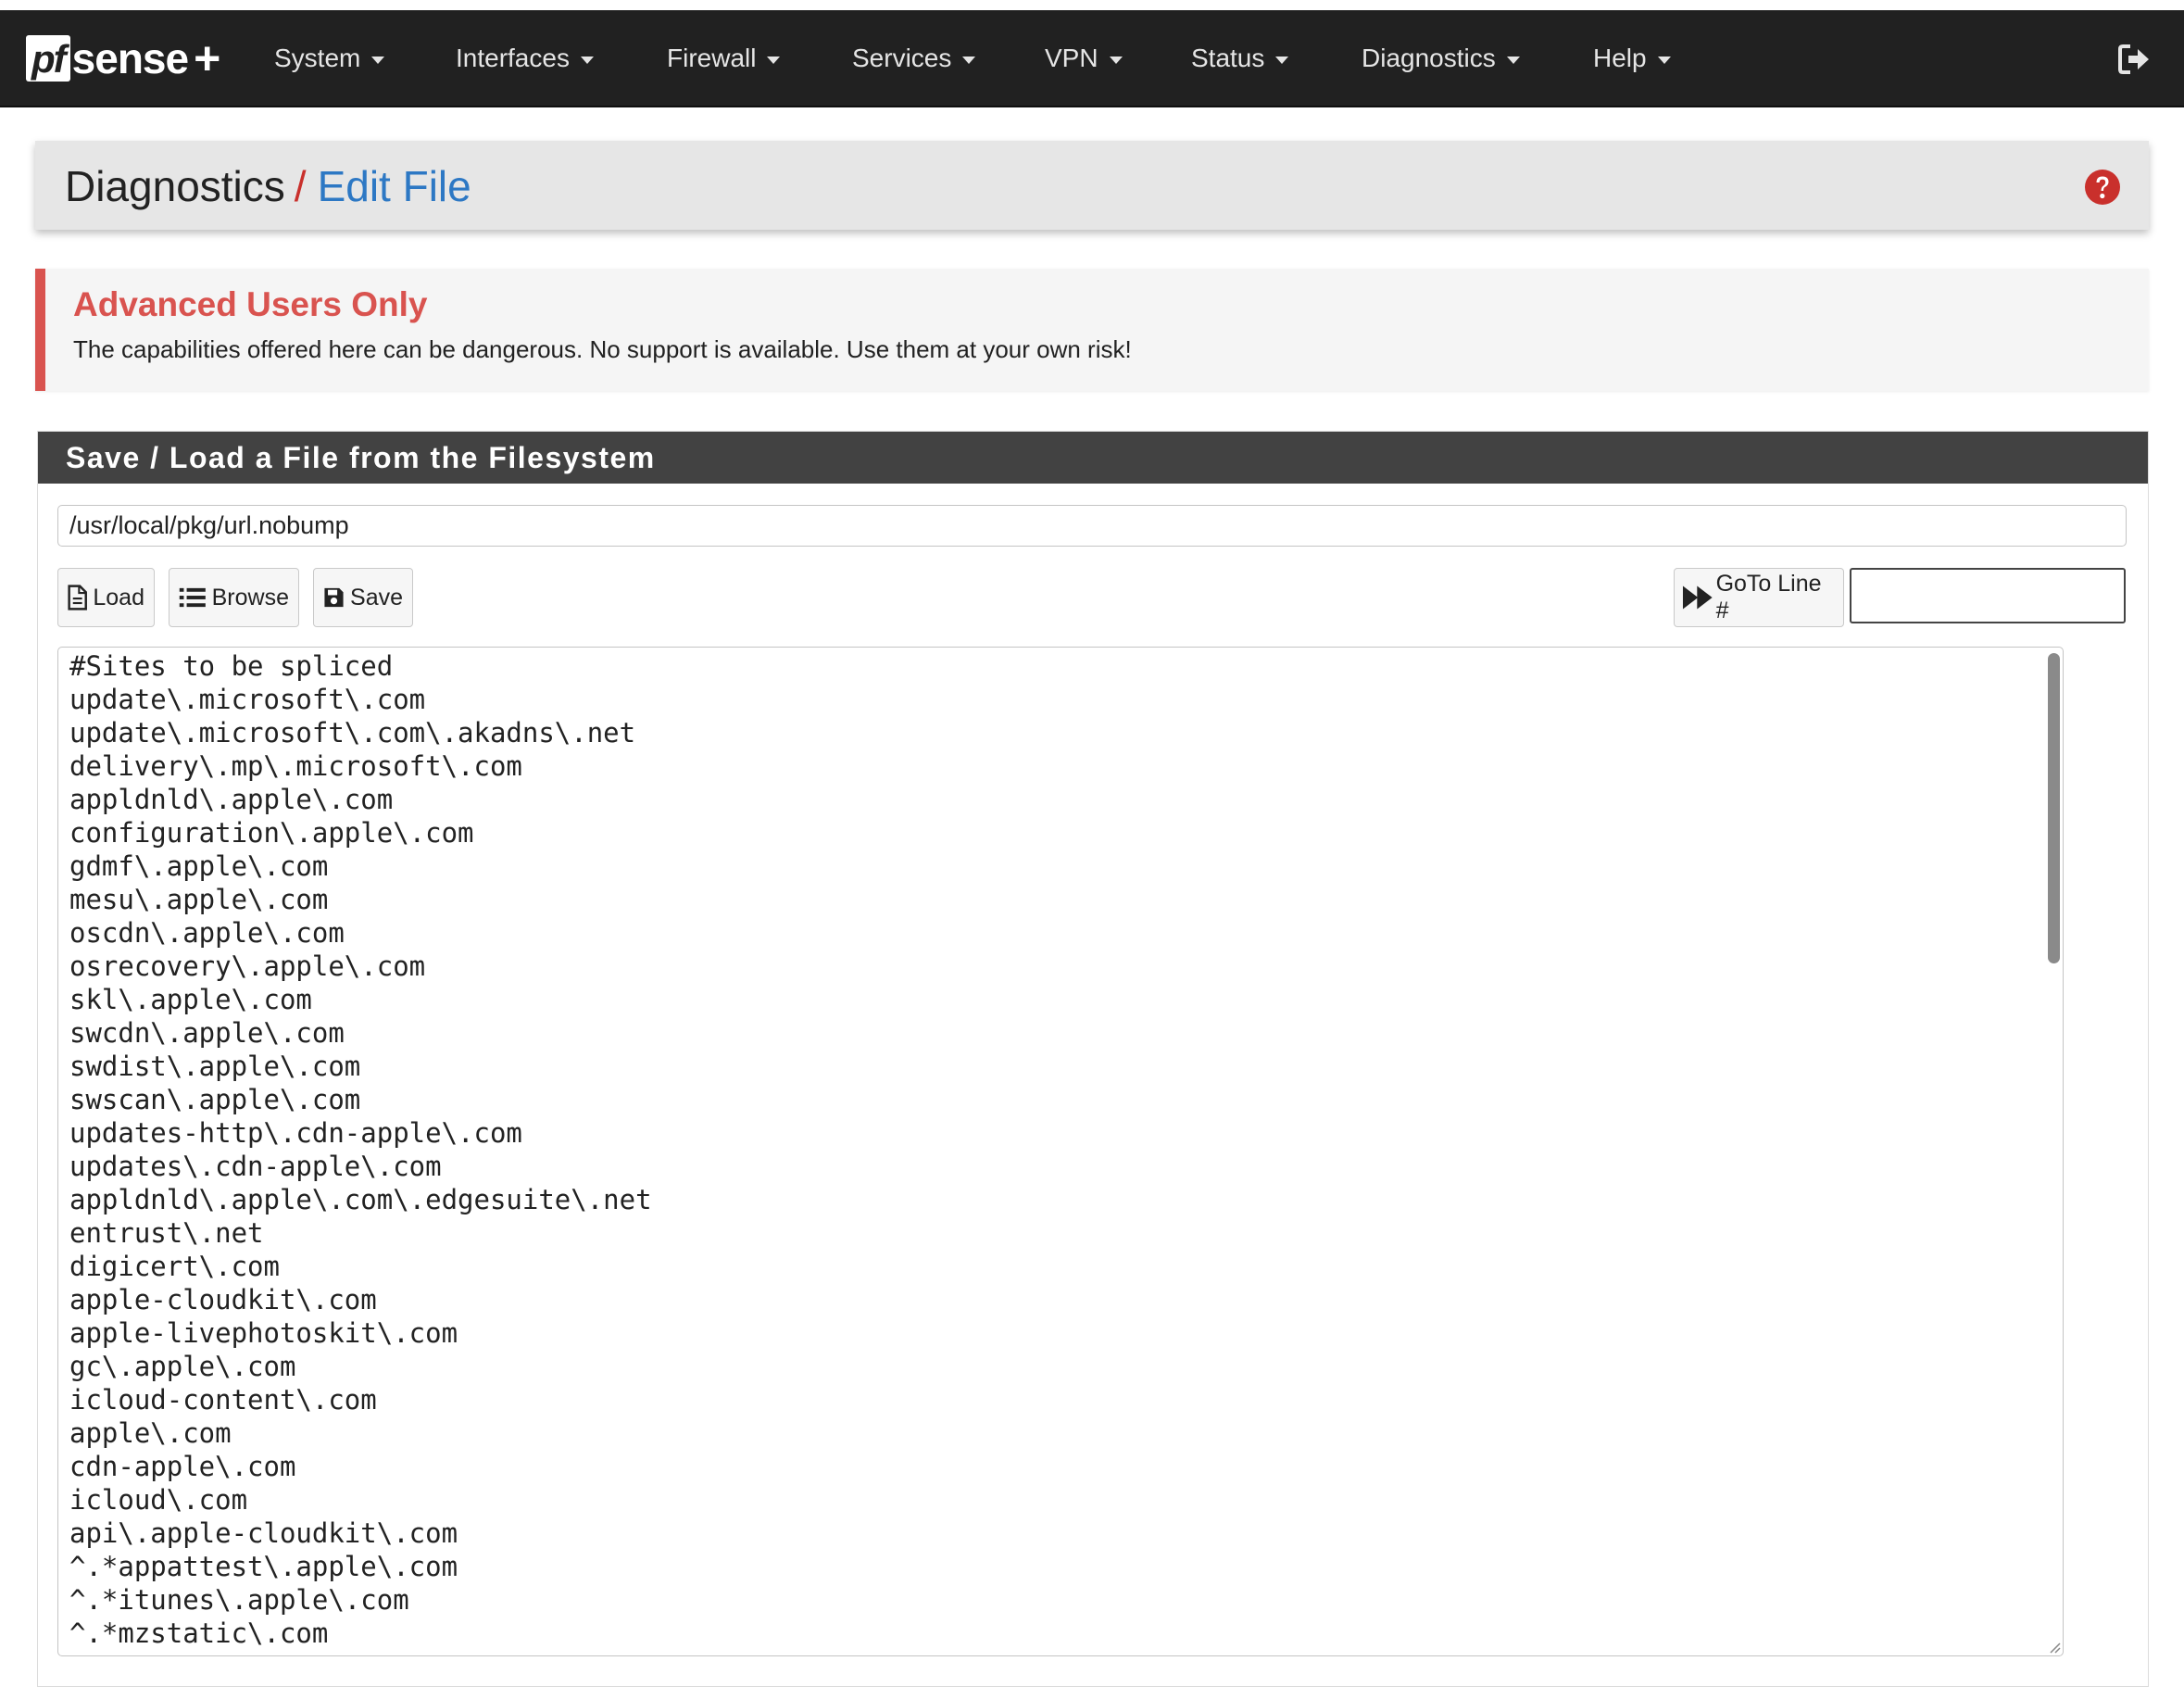 The image size is (2184, 1699). What do you see at coordinates (1429, 58) in the screenshot?
I see `nav-diagnostics-label: Diagnostics` at bounding box center [1429, 58].